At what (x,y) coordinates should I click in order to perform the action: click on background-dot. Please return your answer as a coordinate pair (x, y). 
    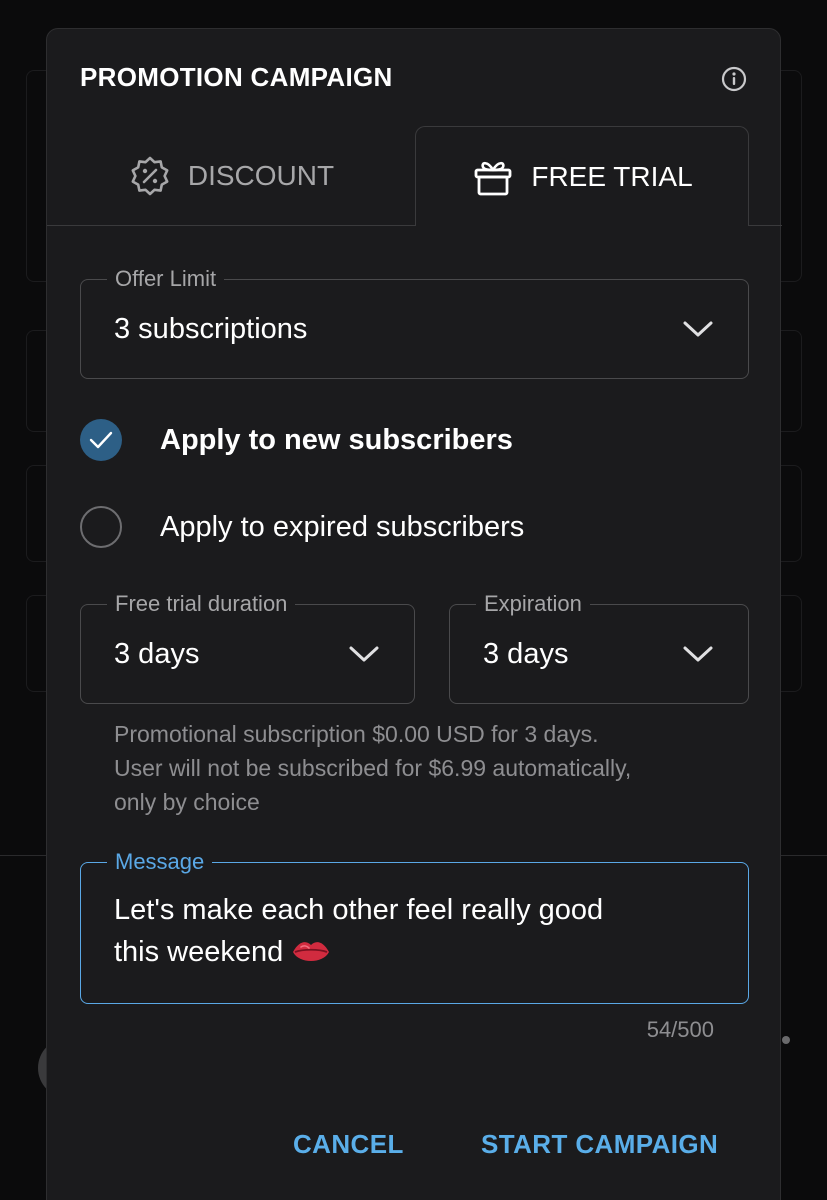
    Looking at the image, I should click on (786, 1040).